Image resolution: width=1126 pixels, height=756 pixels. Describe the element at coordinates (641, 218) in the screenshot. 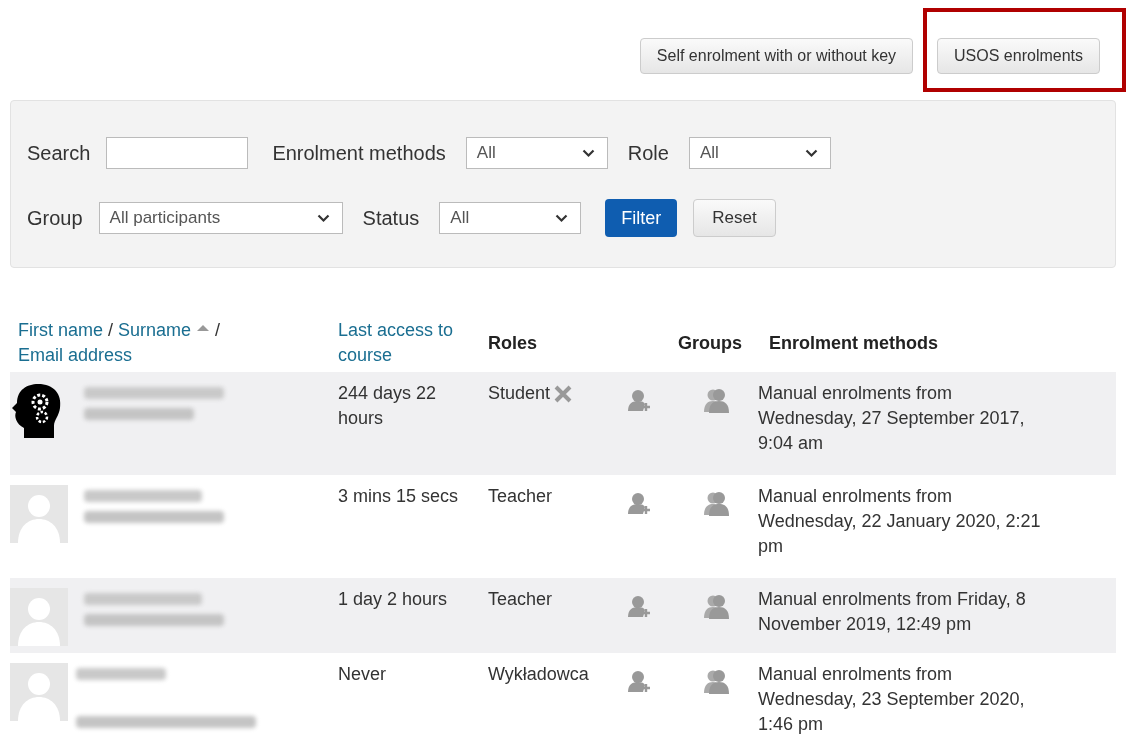

I see `filter-button: Filter` at that location.